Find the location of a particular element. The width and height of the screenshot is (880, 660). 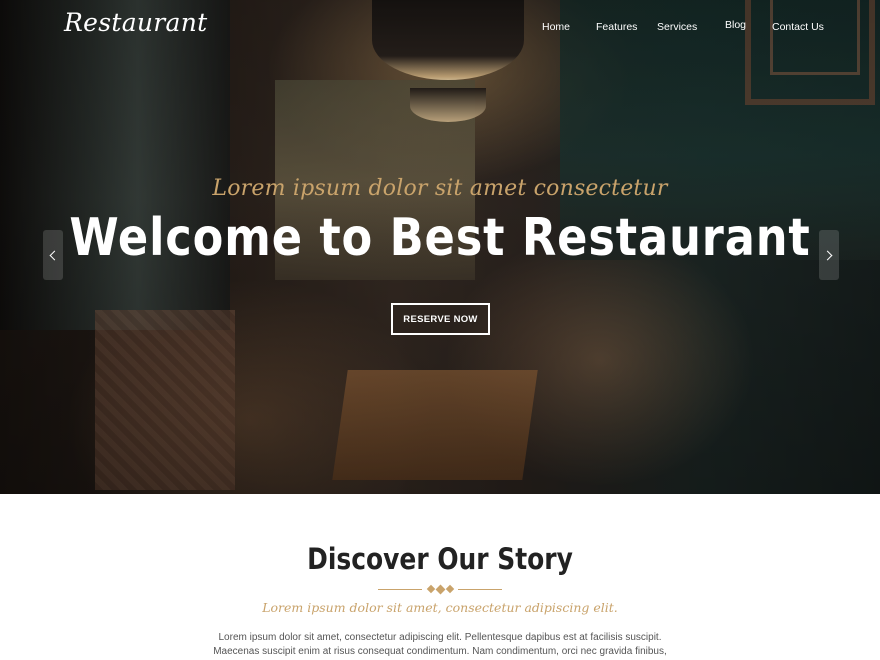

chevron-left-icon is located at coordinates (54, 255).